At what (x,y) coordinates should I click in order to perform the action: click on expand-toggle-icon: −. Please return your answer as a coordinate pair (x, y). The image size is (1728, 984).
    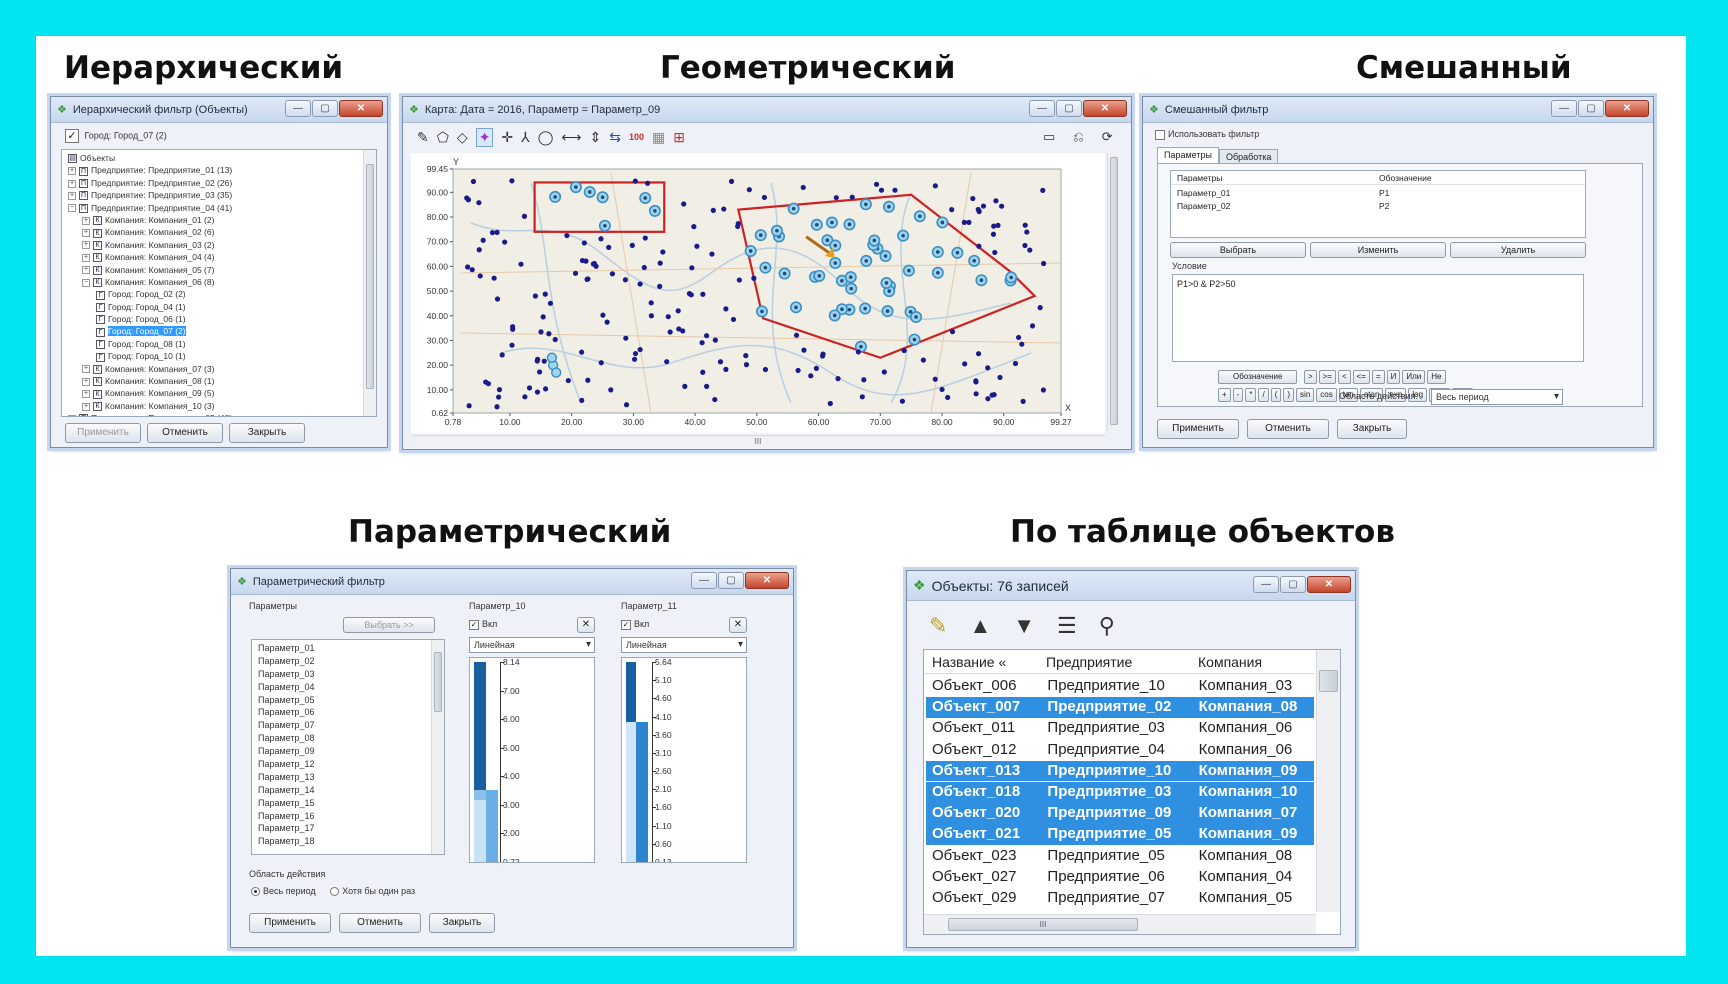
    Looking at the image, I should click on (86, 282).